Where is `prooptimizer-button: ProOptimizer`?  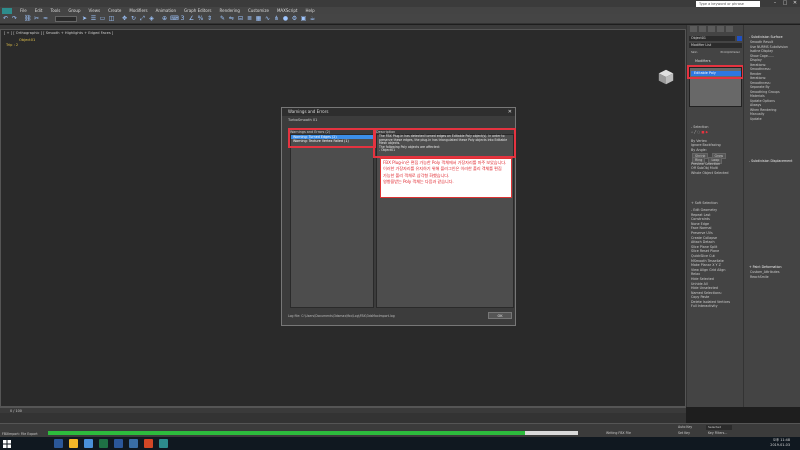
prooptimizer-button: ProOptimizer is located at coordinates (730, 52).